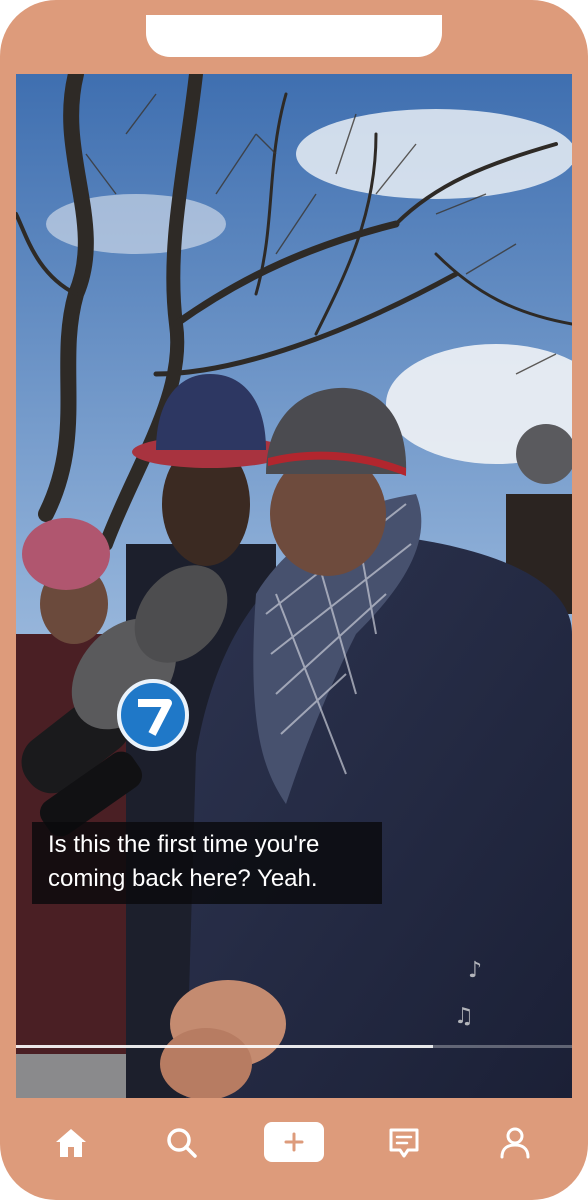 The height and width of the screenshot is (1200, 588). What do you see at coordinates (183, 878) in the screenshot?
I see `caption-line-2: coming back here? Yeah.` at bounding box center [183, 878].